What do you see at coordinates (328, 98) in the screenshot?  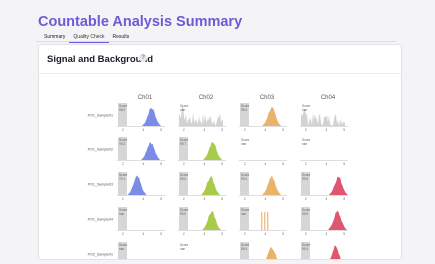 I see `channel-header: Ch04` at bounding box center [328, 98].